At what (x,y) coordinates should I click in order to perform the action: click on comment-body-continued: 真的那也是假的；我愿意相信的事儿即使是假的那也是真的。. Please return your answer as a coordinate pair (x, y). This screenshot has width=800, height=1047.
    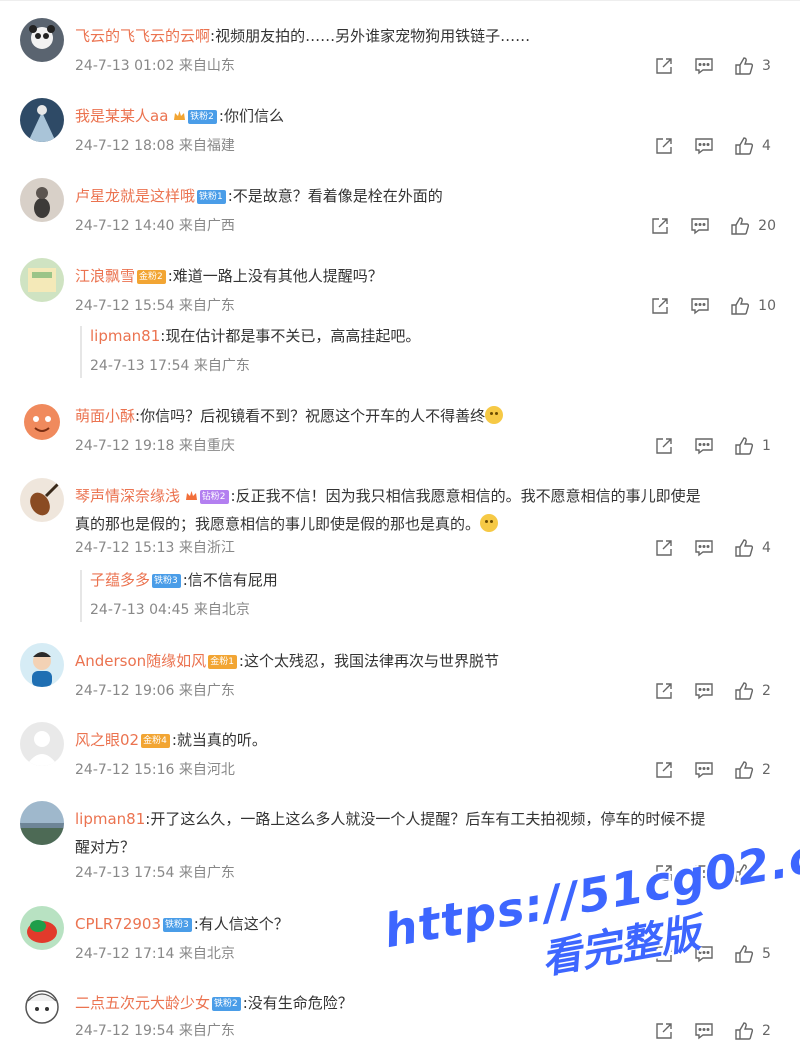
    Looking at the image, I should click on (278, 524).